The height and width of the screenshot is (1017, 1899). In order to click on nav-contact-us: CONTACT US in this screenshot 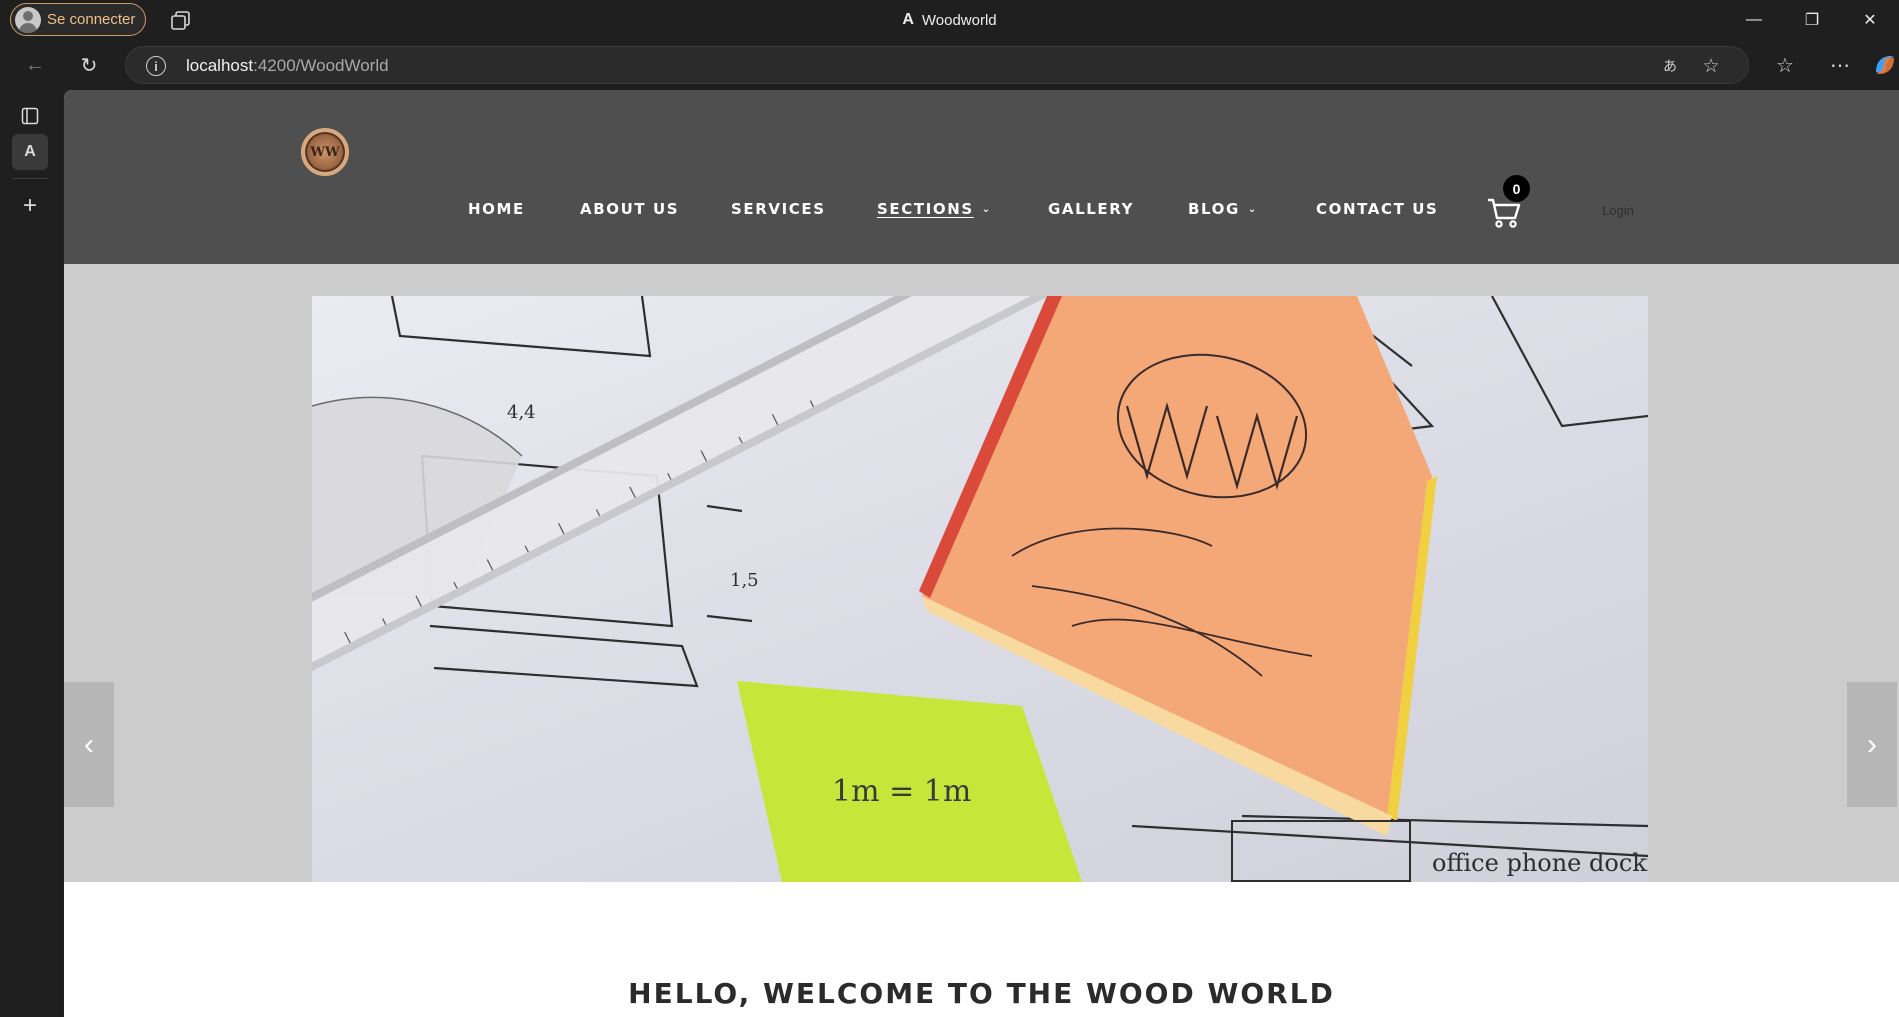, I will do `click(1377, 209)`.